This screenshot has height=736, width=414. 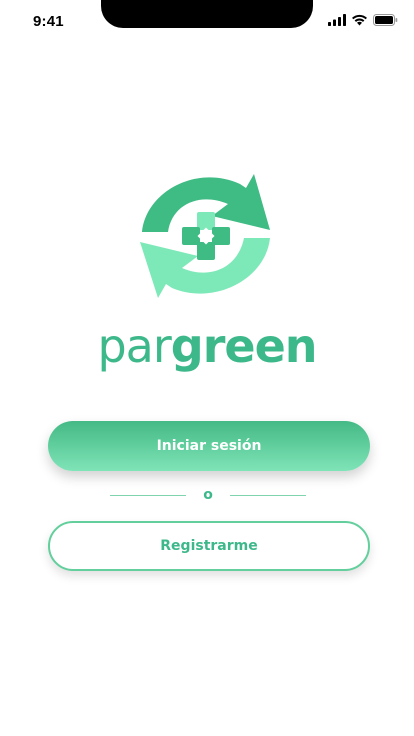 I want to click on battery-icon, so click(x=385, y=20).